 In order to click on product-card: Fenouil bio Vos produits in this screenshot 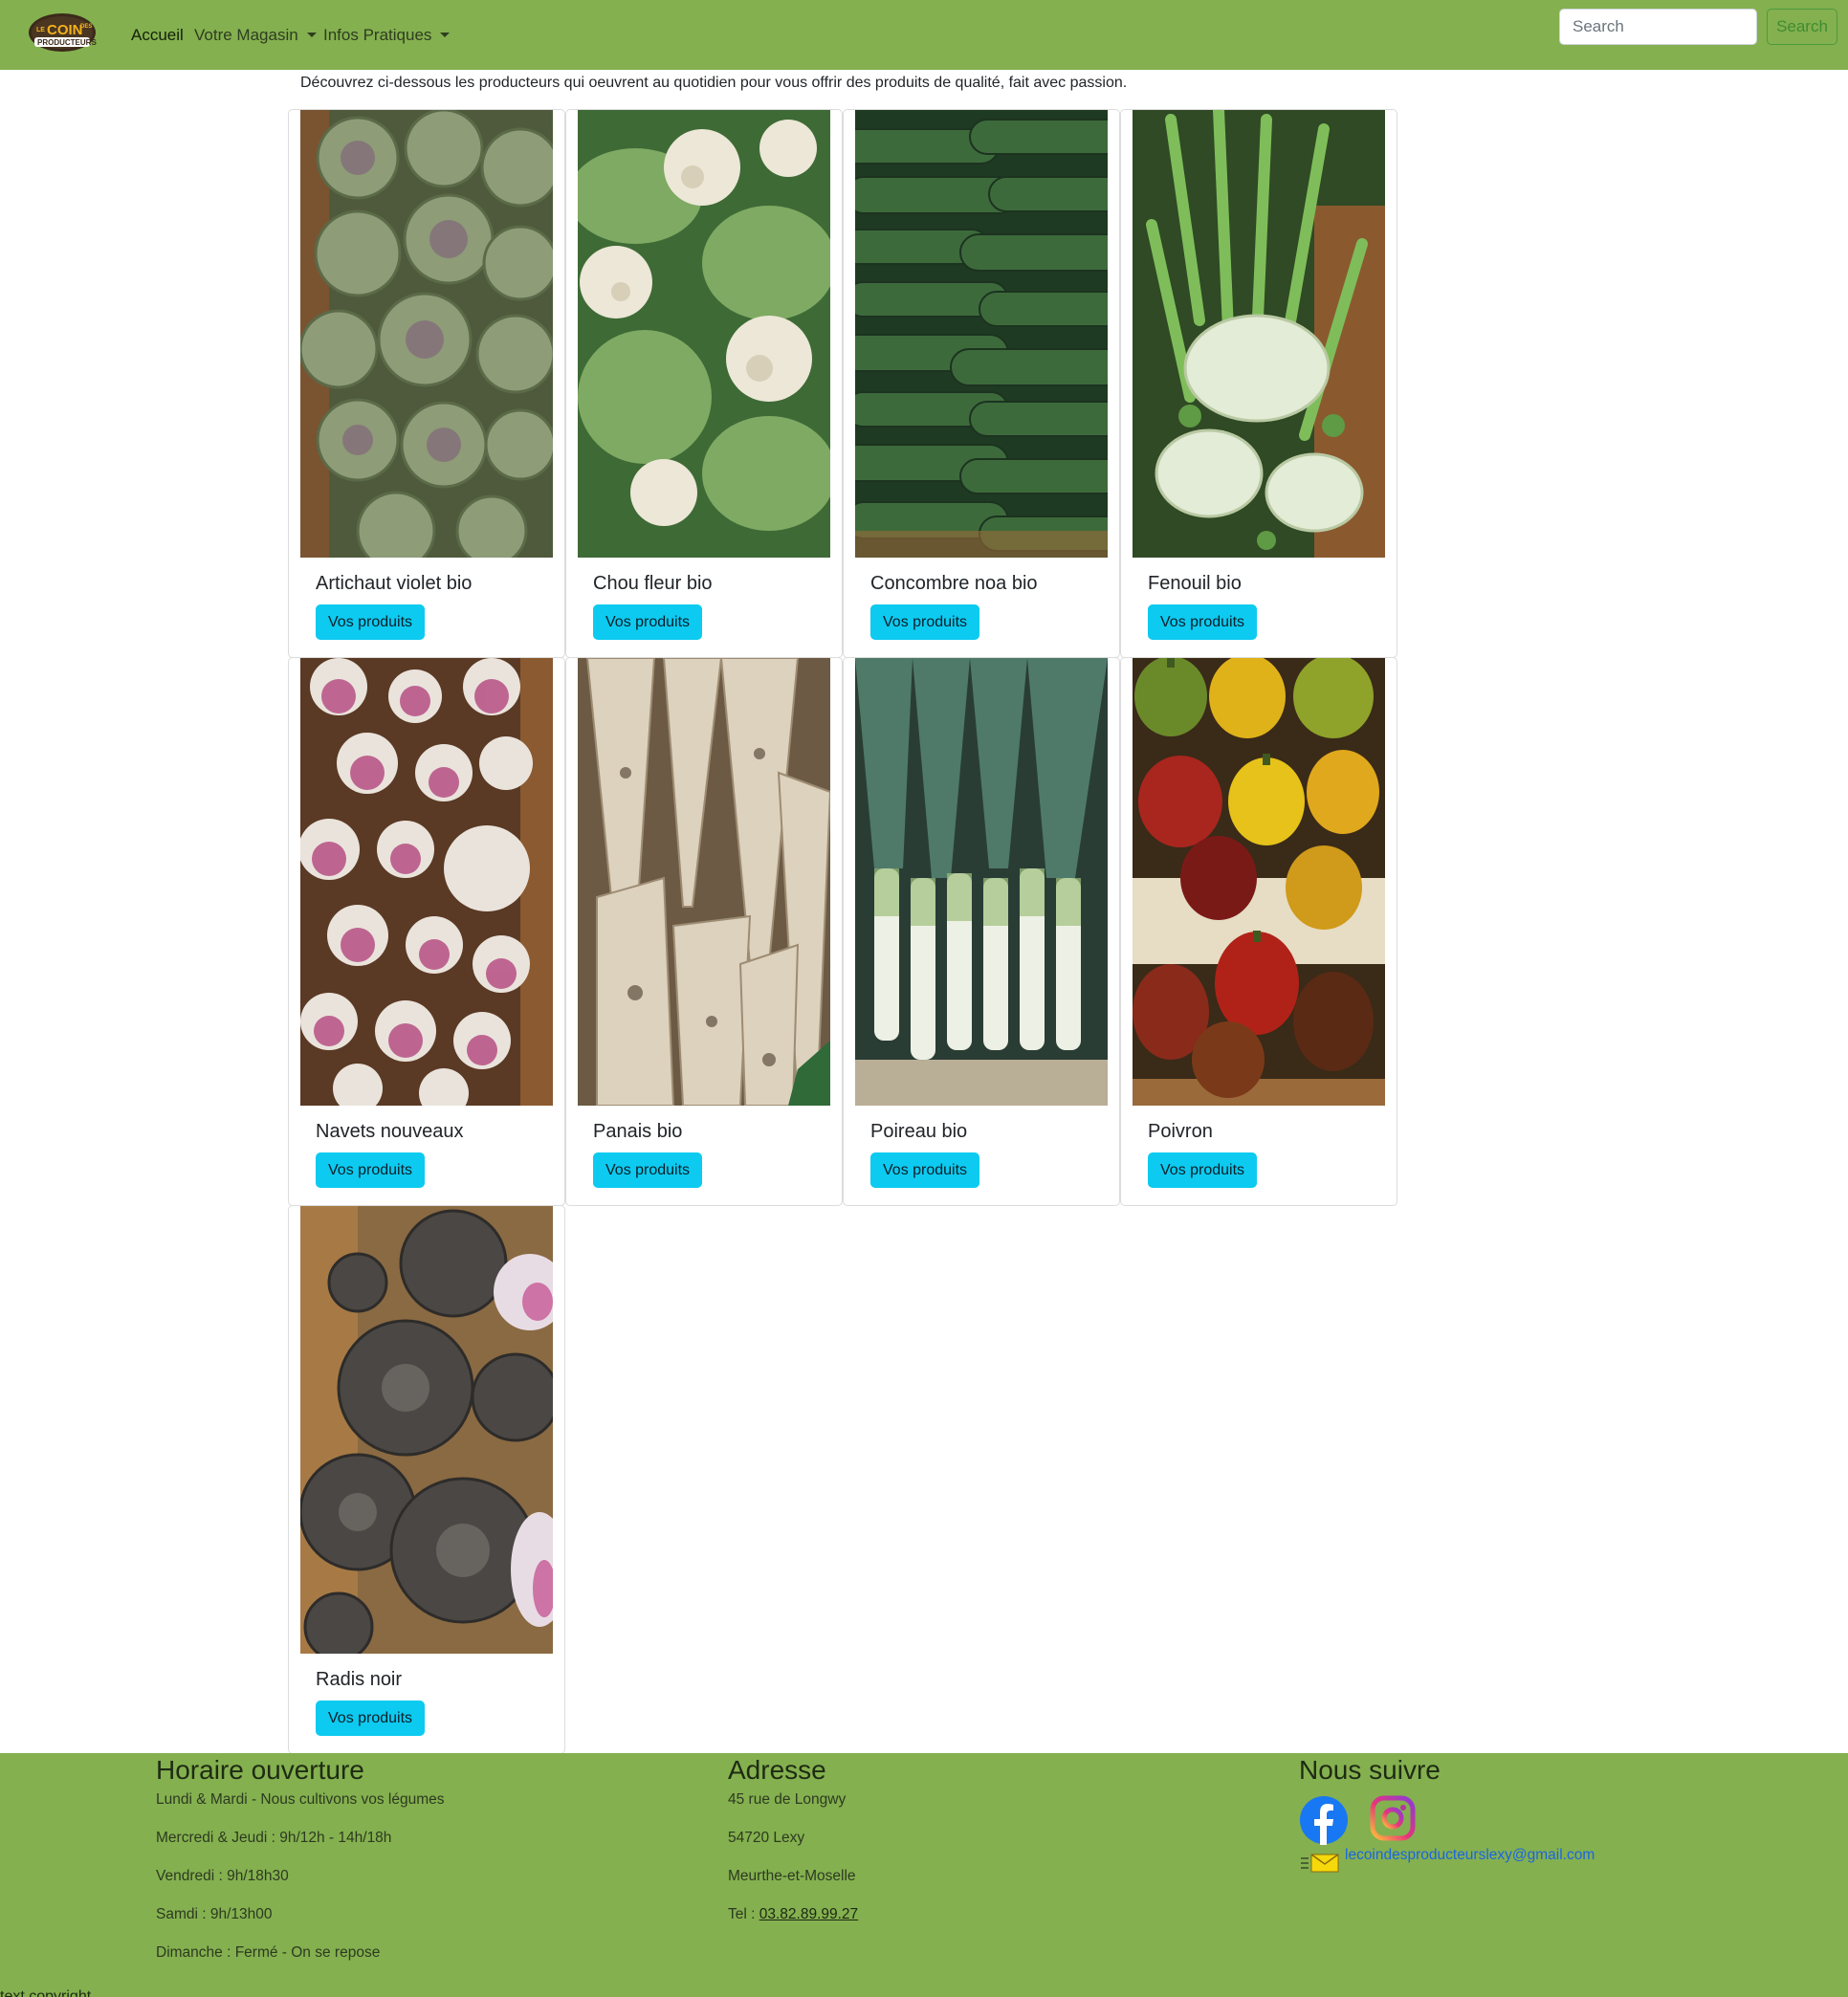, I will do `click(1258, 383)`.